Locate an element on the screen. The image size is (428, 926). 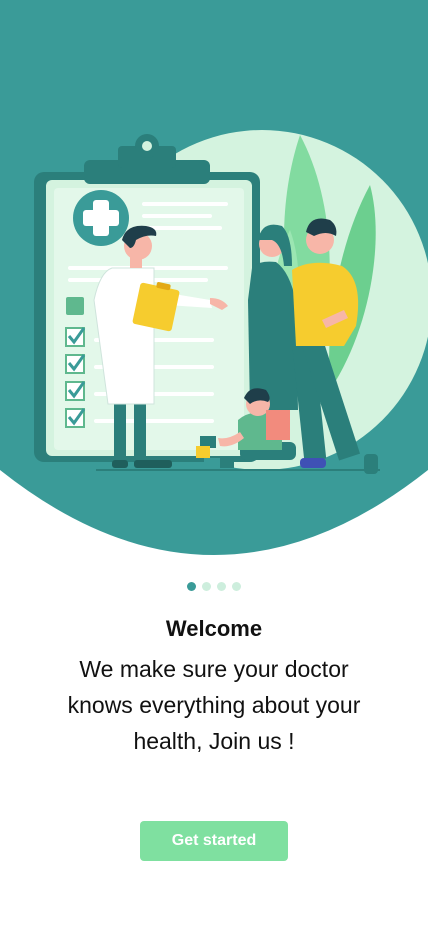
get-started-button: Get started is located at coordinates (214, 841).